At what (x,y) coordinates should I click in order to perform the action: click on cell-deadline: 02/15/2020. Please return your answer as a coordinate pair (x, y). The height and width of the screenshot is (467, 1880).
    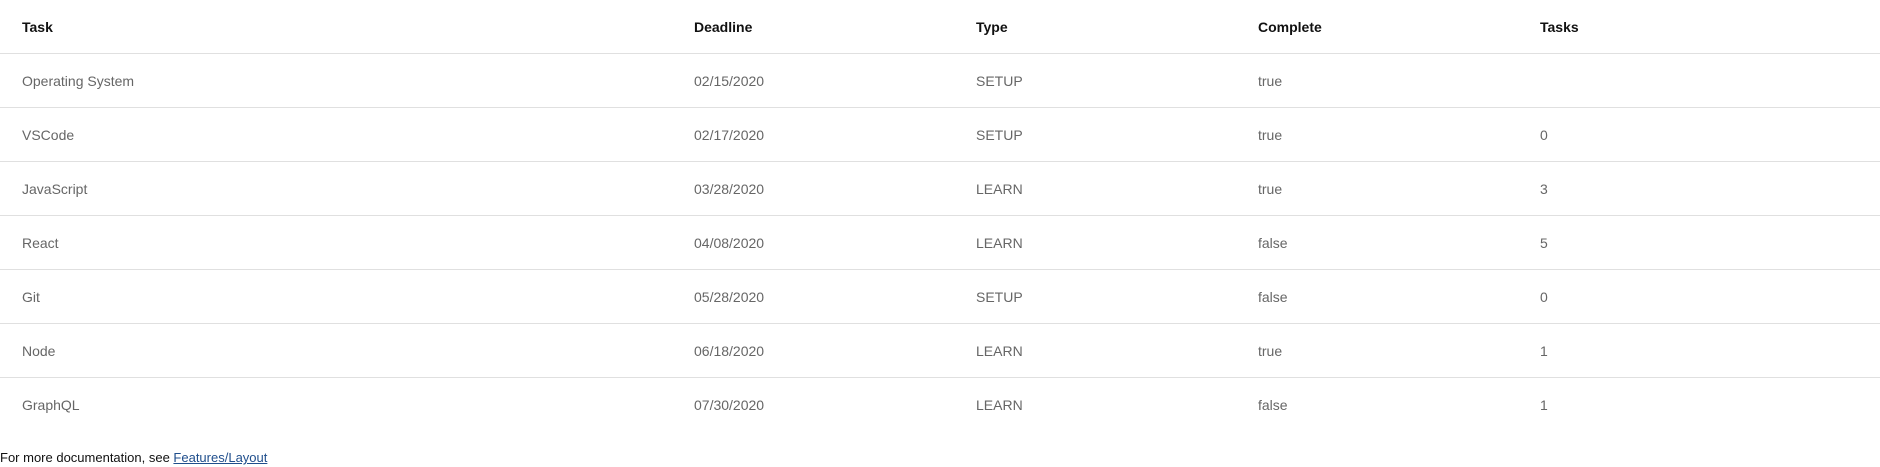
    Looking at the image, I should click on (813, 80).